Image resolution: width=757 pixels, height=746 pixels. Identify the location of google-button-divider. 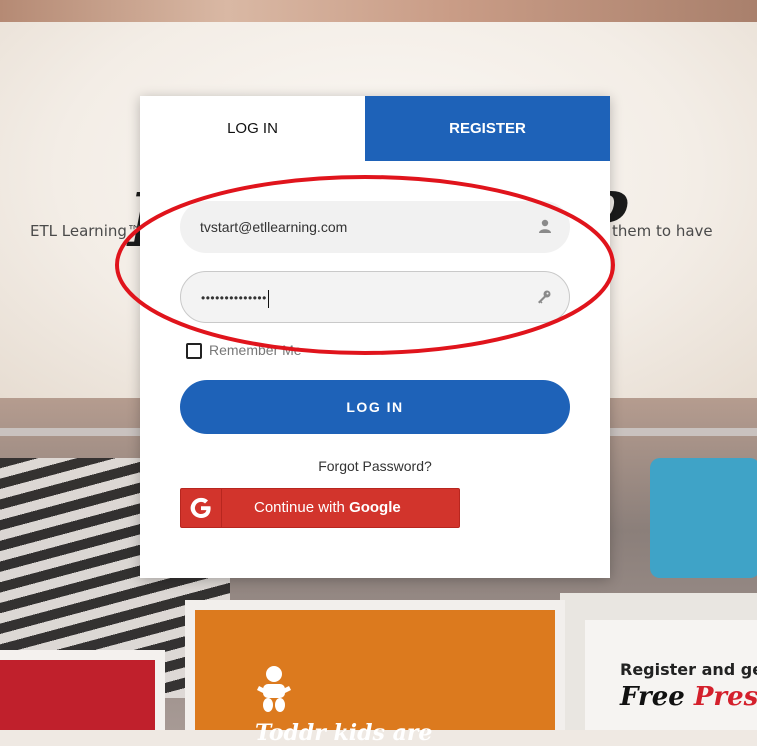
(221, 508).